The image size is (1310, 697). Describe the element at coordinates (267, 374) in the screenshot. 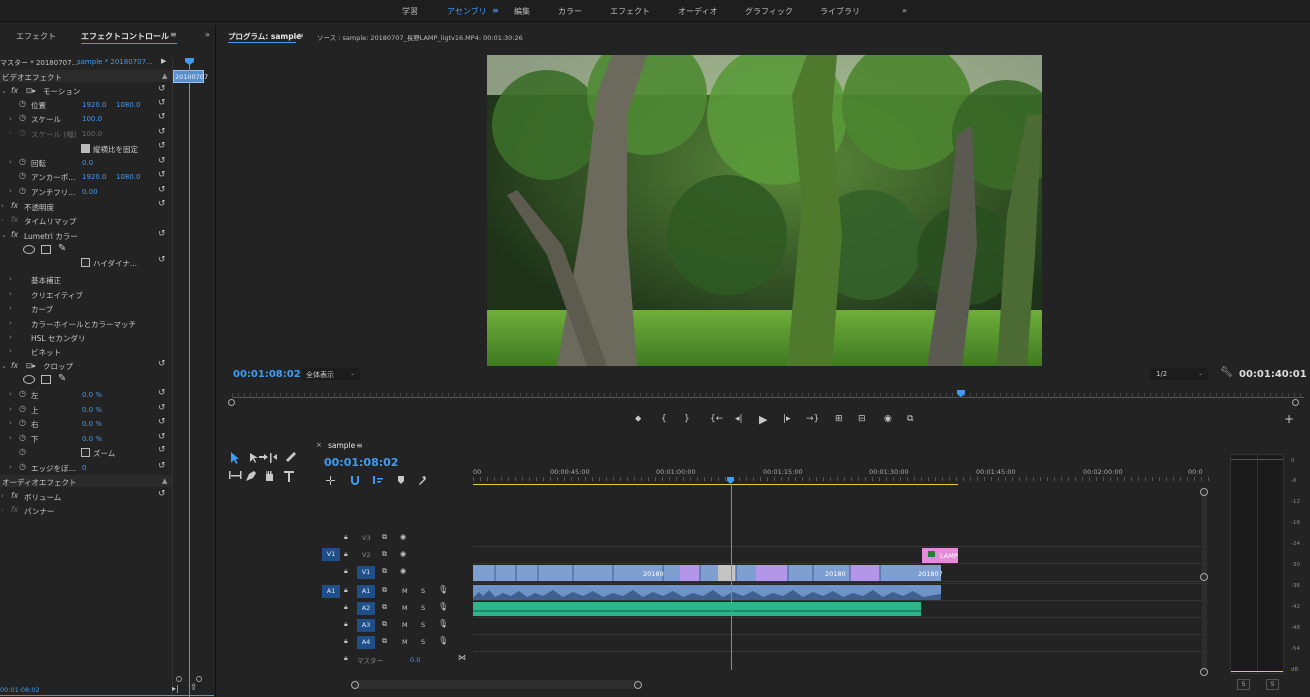

I see `program-current-timecode: 00:01:08:02` at that location.